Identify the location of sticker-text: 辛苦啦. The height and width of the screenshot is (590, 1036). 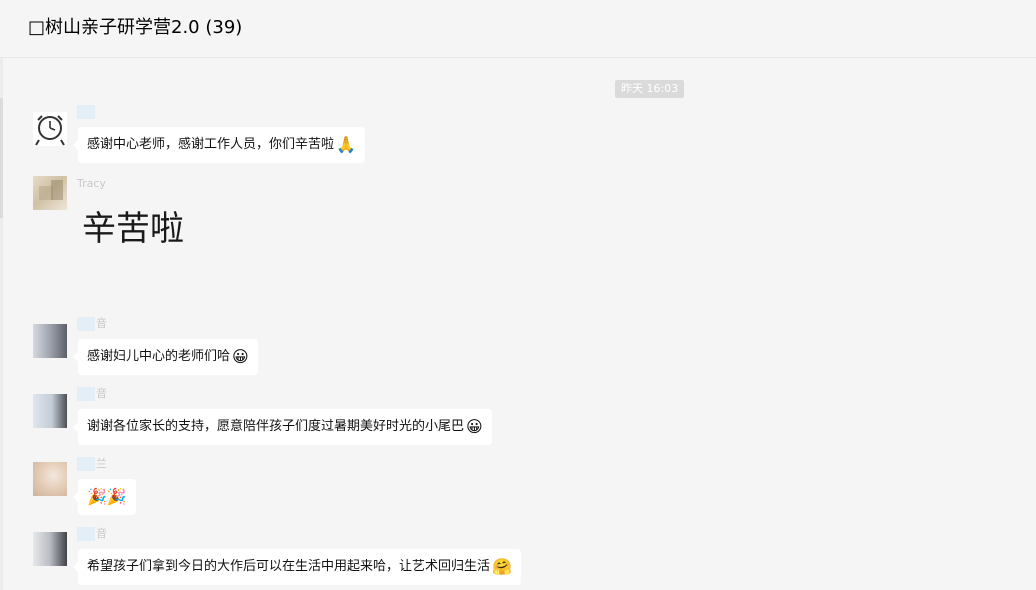
(133, 229).